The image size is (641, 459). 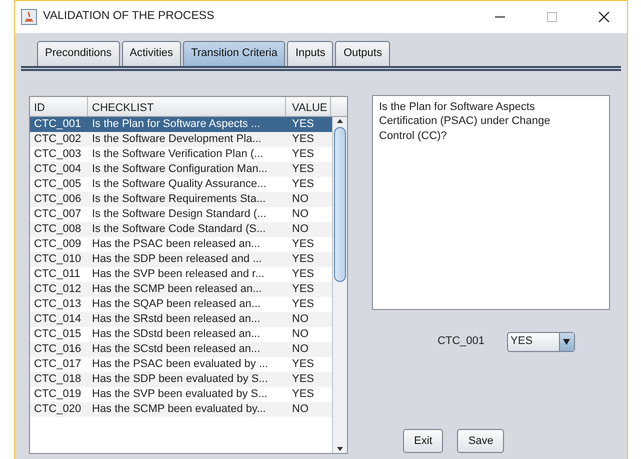 What do you see at coordinates (129, 16) in the screenshot?
I see `window-title: VALIDATION OF THE PROCESS` at bounding box center [129, 16].